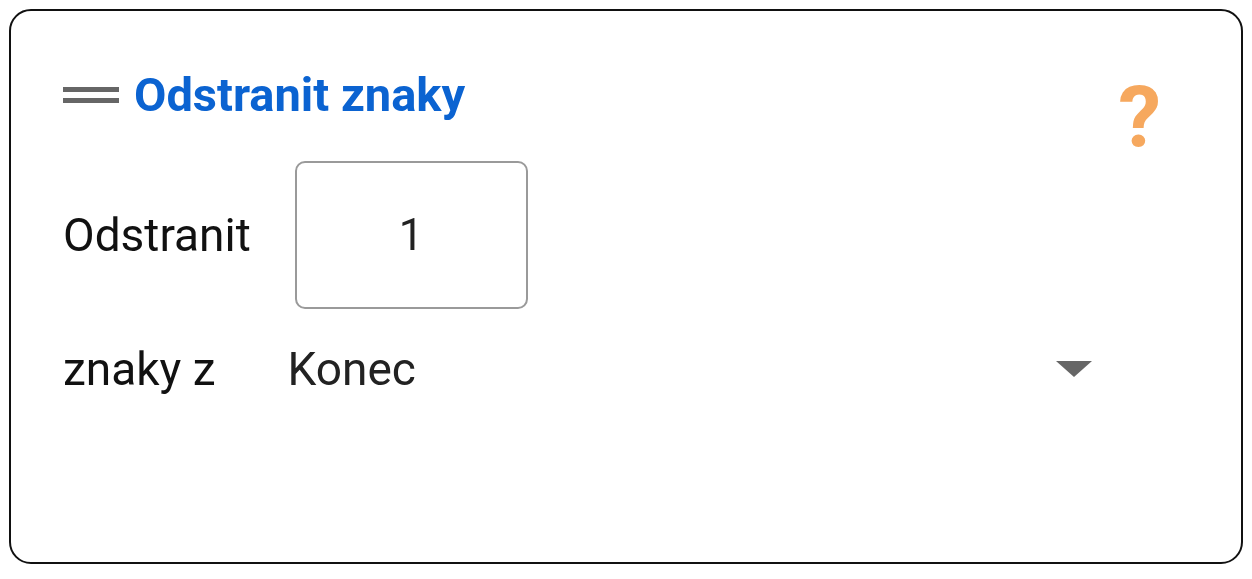 The height and width of the screenshot is (579, 1252). What do you see at coordinates (157, 235) in the screenshot?
I see `field-label: Odstranit` at bounding box center [157, 235].